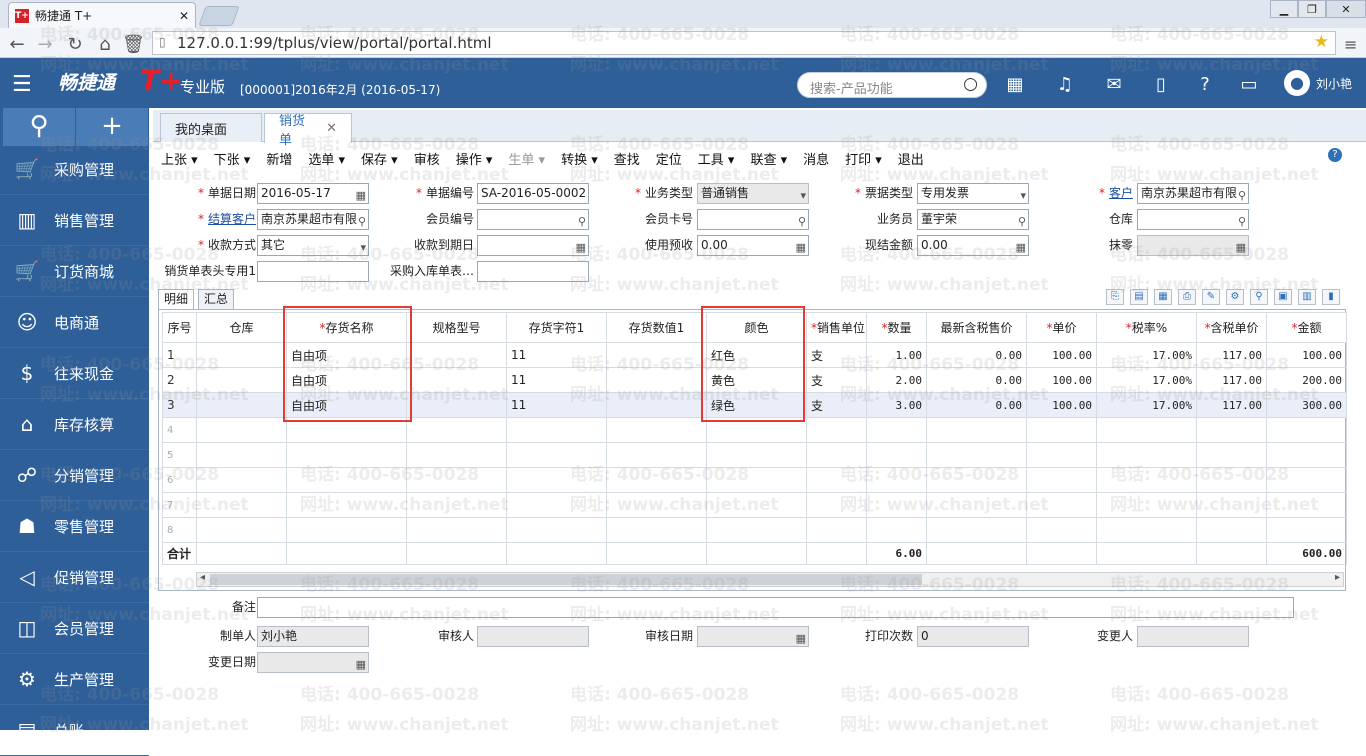  What do you see at coordinates (1259, 297) in the screenshot?
I see `search-icon: ⚲` at bounding box center [1259, 297].